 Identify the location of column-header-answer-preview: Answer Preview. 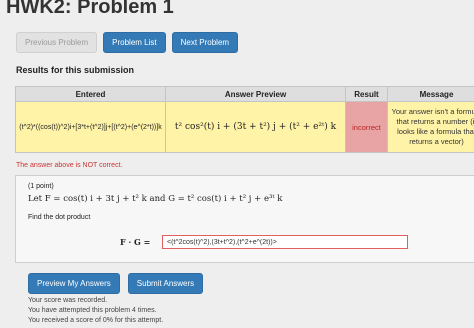
(255, 94).